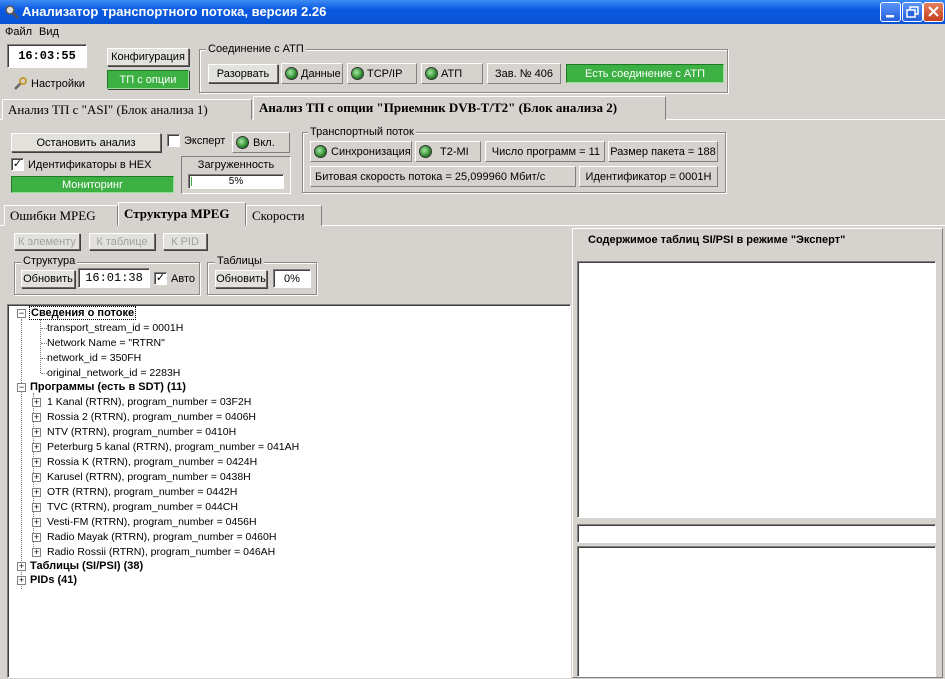 This screenshot has height=679, width=945. I want to click on go-to-table-button: К таблице, so click(122, 241).